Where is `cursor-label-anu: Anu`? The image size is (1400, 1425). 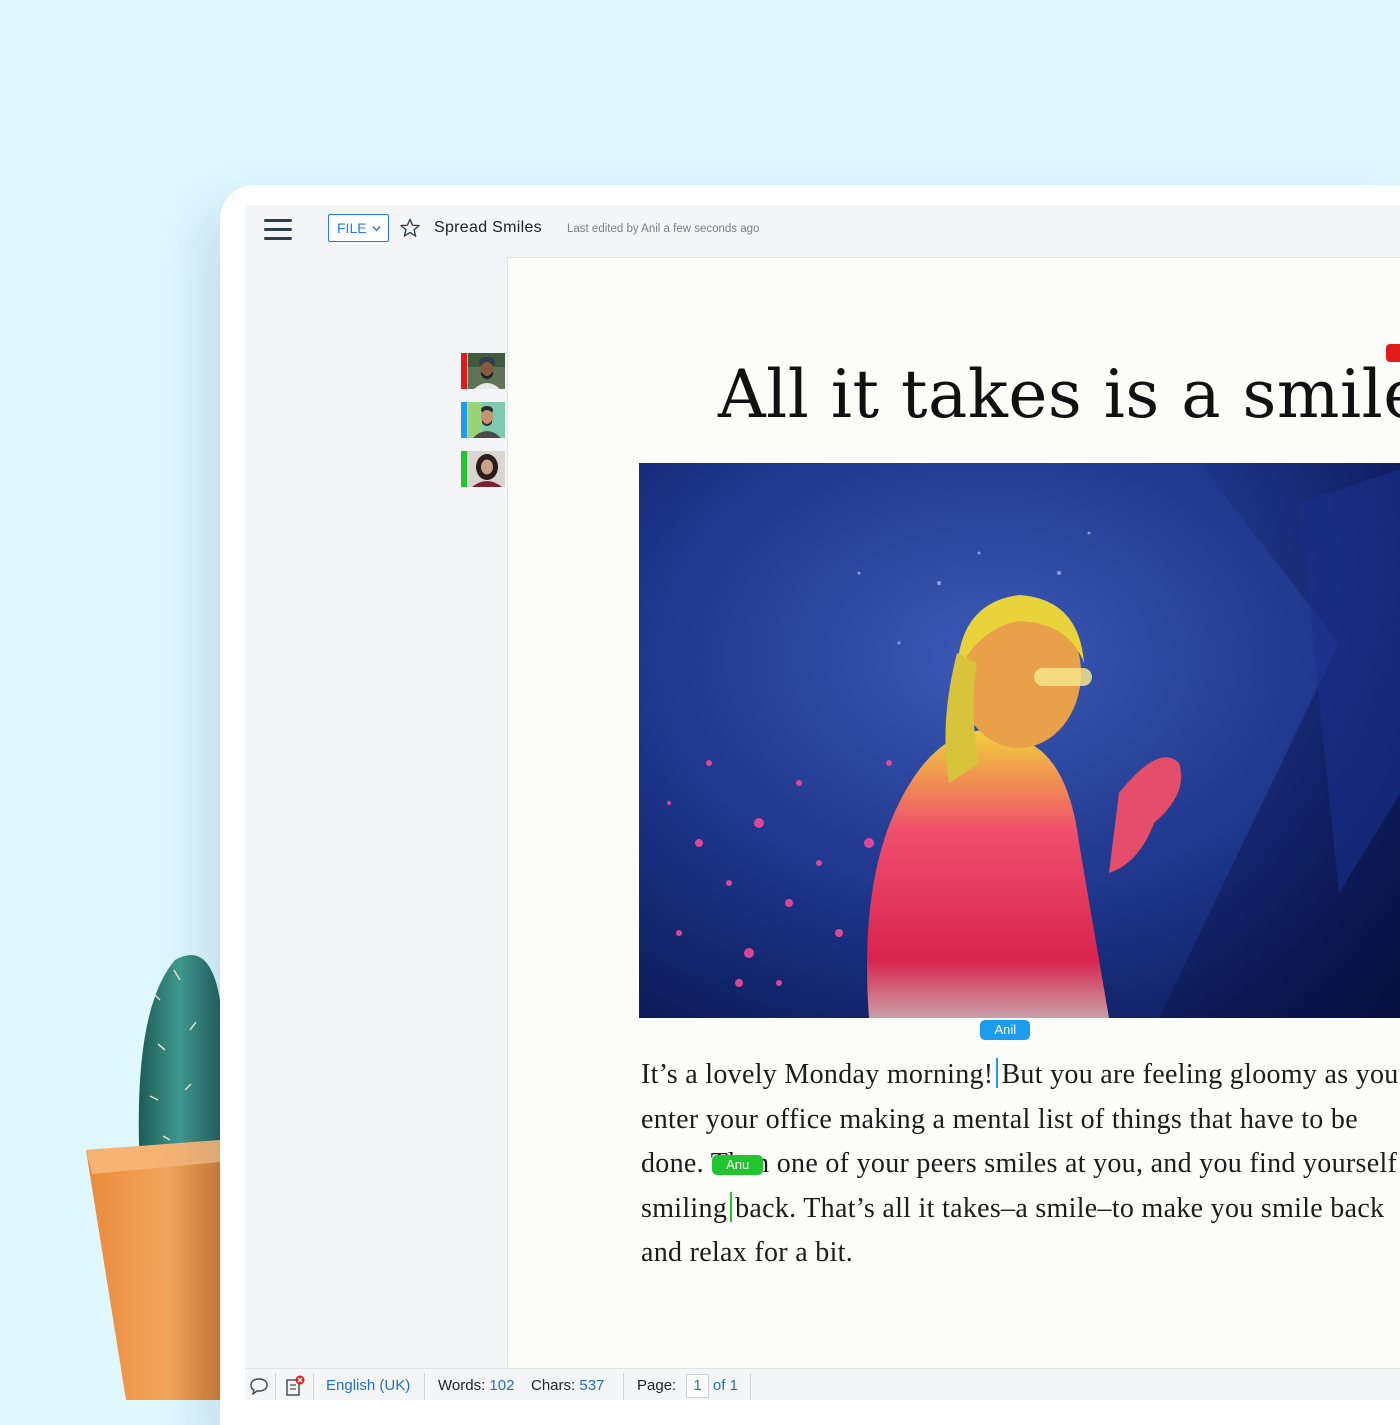
cursor-label-anu: Anu is located at coordinates (738, 1164).